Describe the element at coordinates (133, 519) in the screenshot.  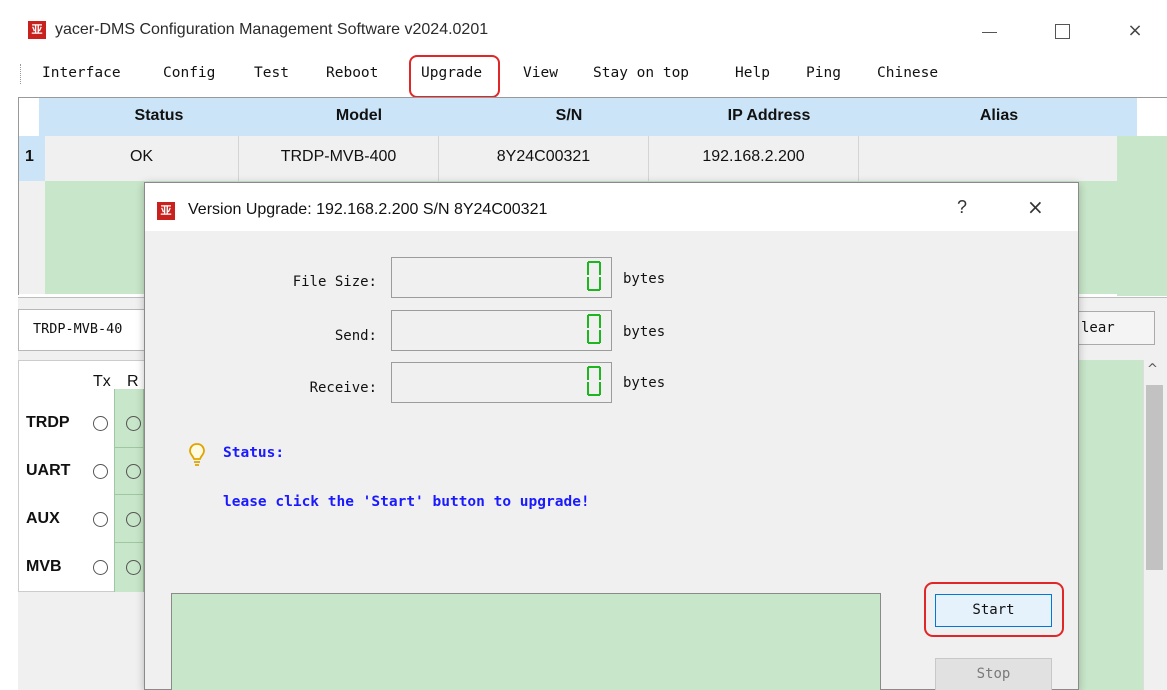
I see `aux-rx-indicator-icon` at that location.